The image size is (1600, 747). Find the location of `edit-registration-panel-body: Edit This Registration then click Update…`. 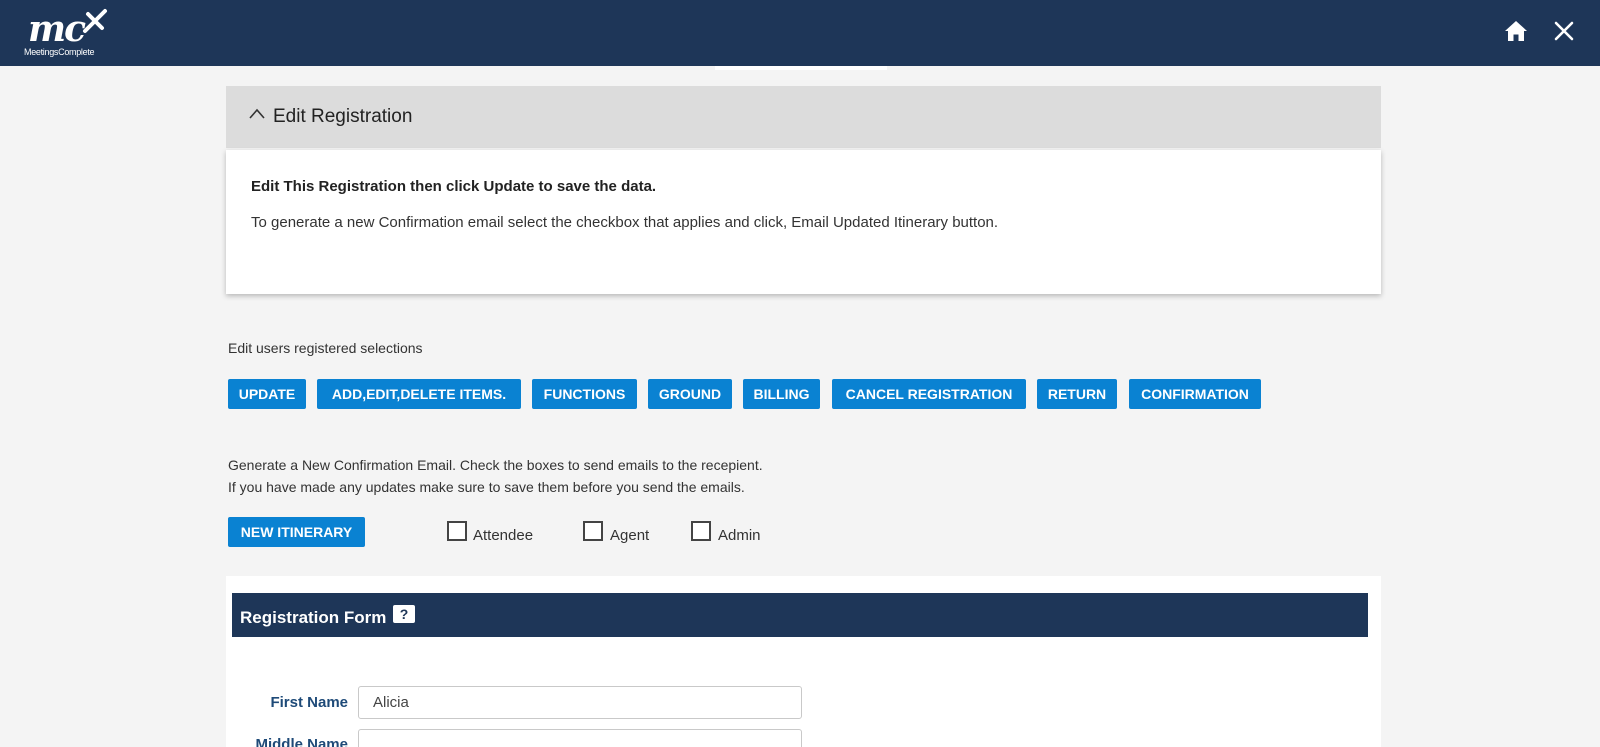

edit-registration-panel-body: Edit This Registration then click Update… is located at coordinates (803, 222).